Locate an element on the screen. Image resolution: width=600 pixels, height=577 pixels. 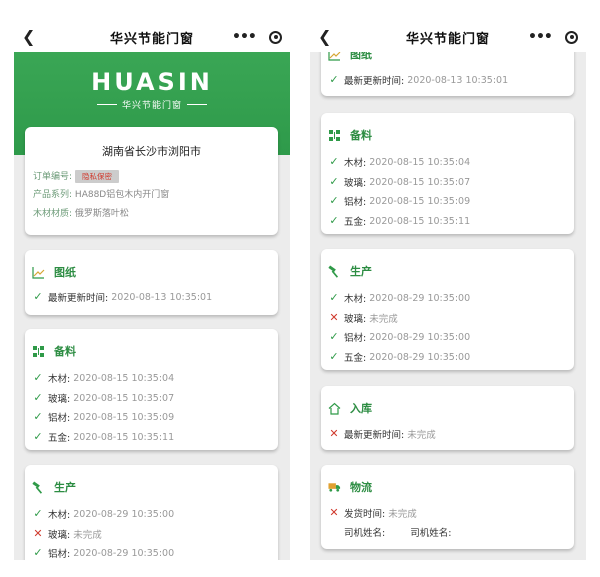
storage-title: 入库 is located at coordinates (361, 408).